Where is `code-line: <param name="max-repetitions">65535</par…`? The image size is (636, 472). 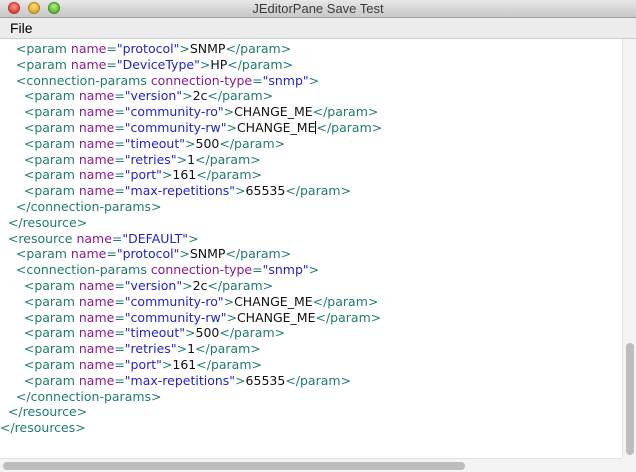
code-line: <param name="max-repetitions">65535</par… is located at coordinates (191, 191).